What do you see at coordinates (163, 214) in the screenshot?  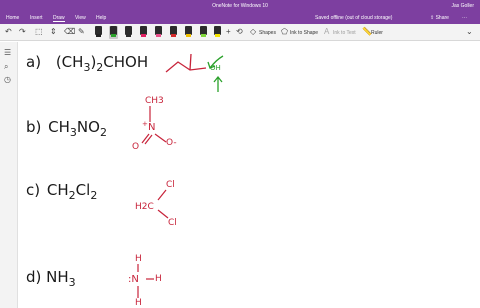 I see `bond-c-cl-bottom` at bounding box center [163, 214].